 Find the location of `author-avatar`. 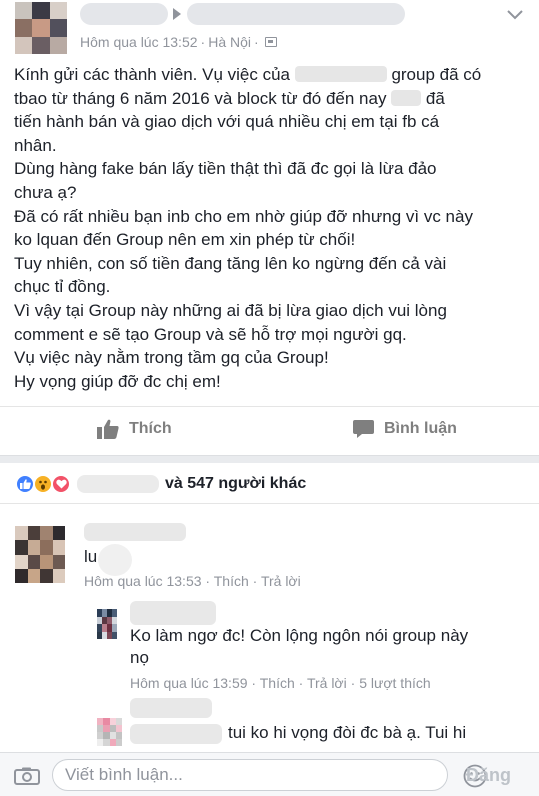

author-avatar is located at coordinates (41, 28).